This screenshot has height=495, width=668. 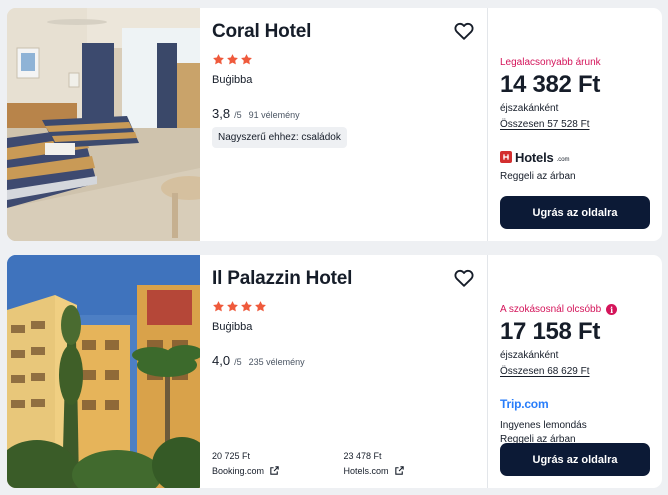 What do you see at coordinates (612, 309) in the screenshot?
I see `info-icon: i` at bounding box center [612, 309].